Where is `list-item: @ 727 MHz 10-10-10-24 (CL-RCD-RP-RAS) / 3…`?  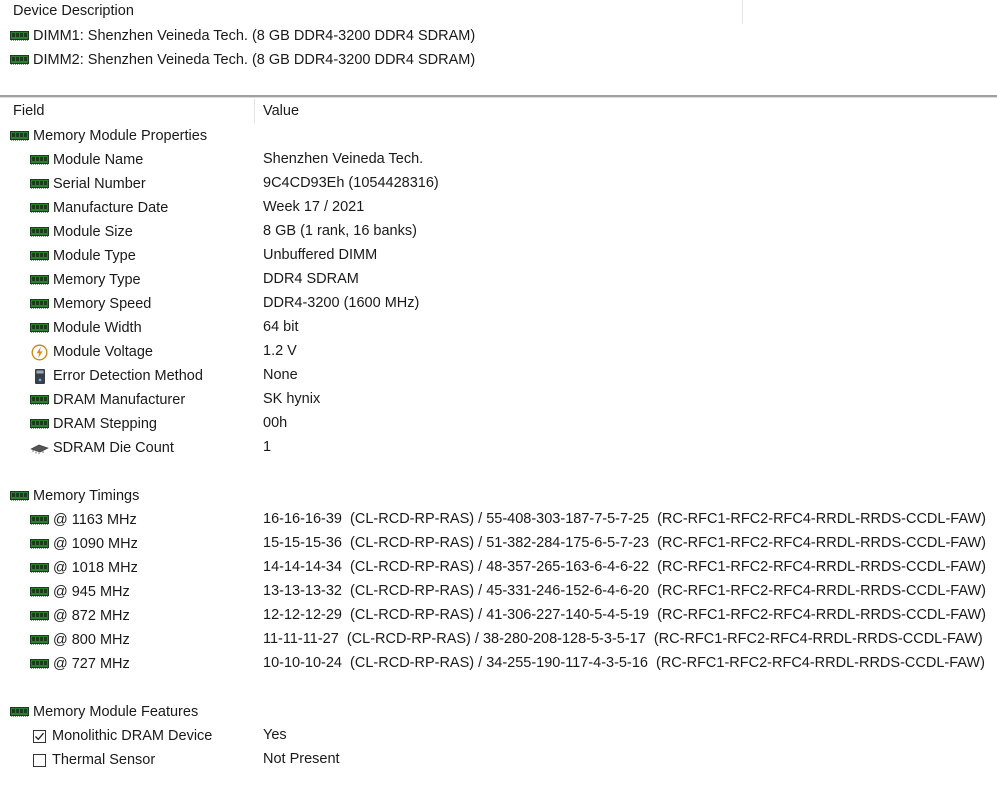
list-item: @ 727 MHz 10-10-10-24 (CL-RCD-RP-RAS) / 3… is located at coordinates (498, 664).